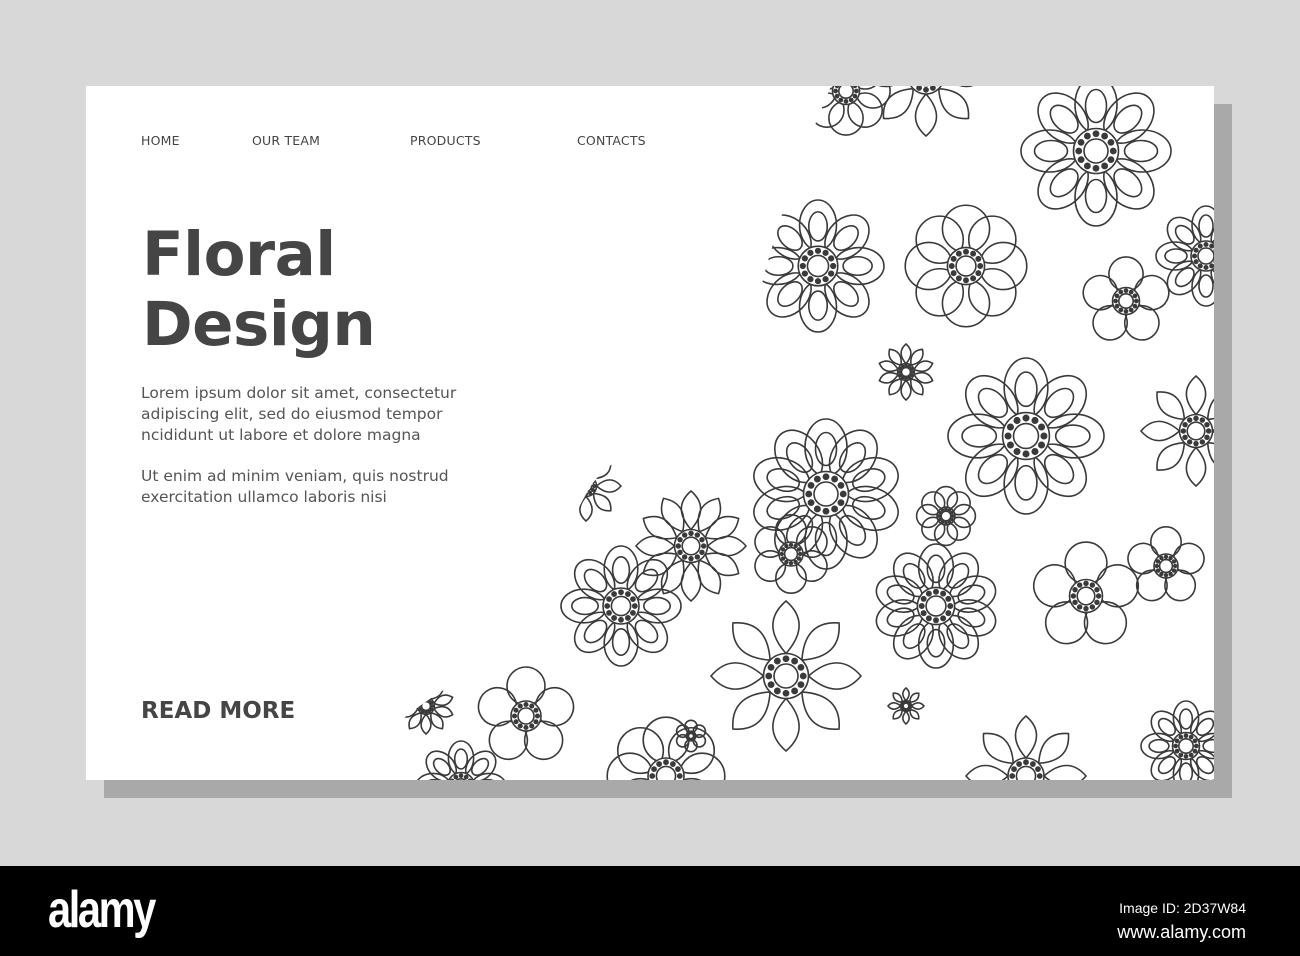 Image resolution: width=1300 pixels, height=956 pixels. I want to click on title-line-1: Floral, so click(239, 254).